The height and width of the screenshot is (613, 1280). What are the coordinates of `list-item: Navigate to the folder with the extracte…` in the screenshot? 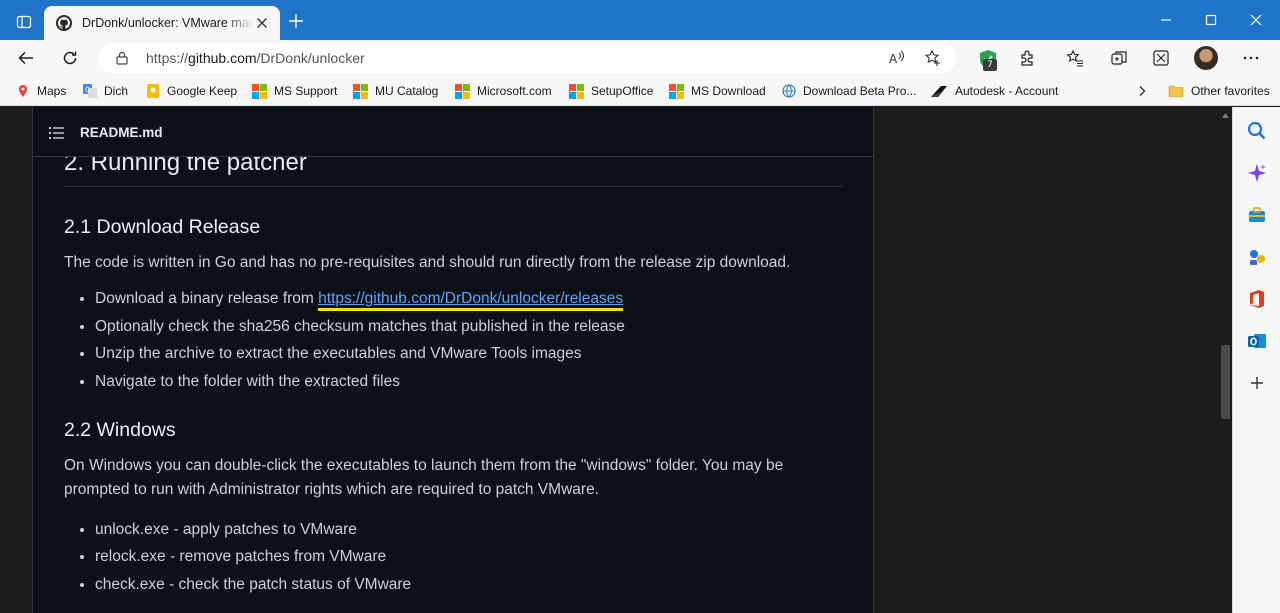 It's located at (468, 382).